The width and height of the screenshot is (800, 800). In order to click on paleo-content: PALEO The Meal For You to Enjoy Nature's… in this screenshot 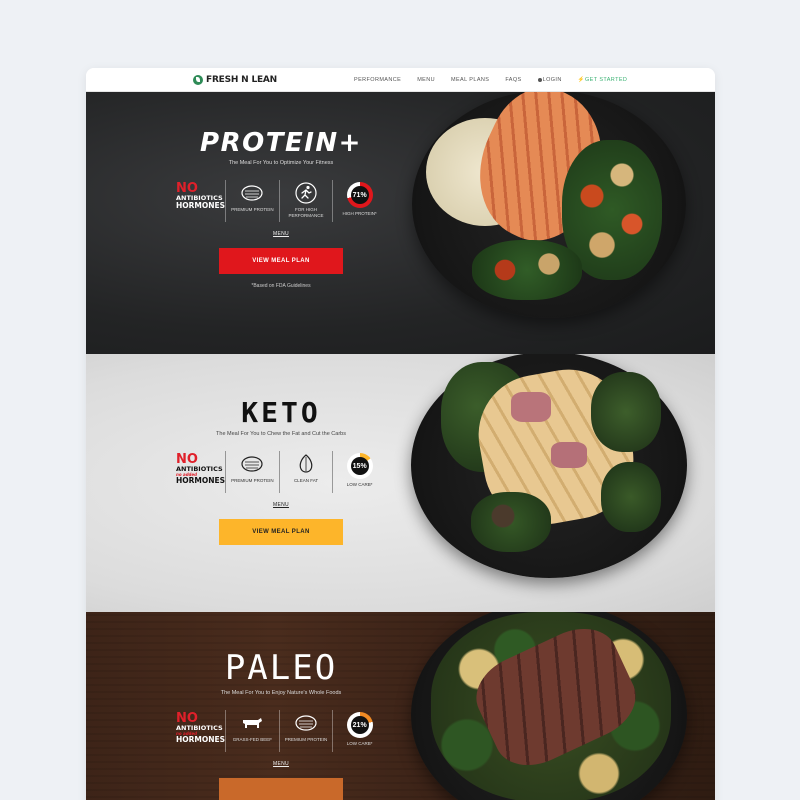, I will do `click(281, 724)`.